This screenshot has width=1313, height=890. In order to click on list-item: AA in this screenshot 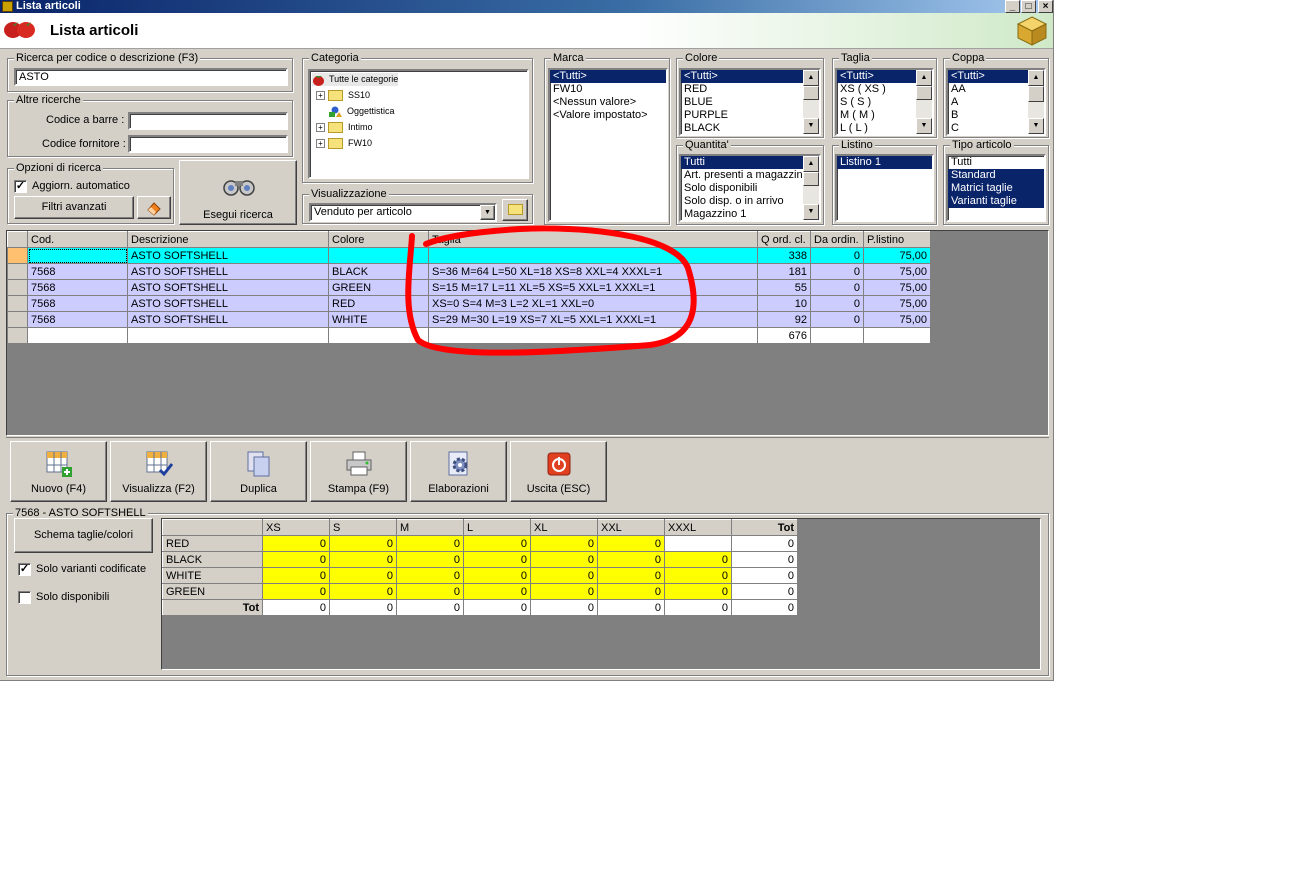, I will do `click(988, 89)`.